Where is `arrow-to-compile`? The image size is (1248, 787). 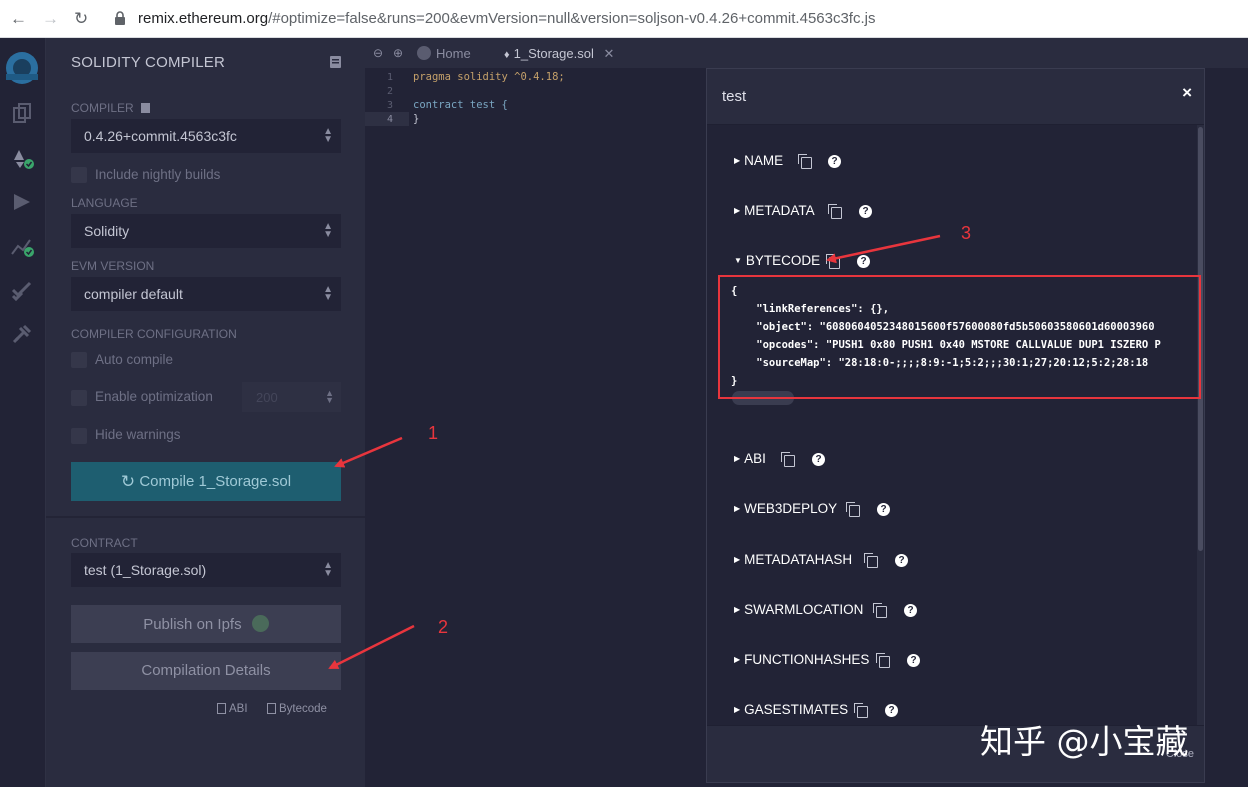 arrow-to-compile is located at coordinates (368, 452).